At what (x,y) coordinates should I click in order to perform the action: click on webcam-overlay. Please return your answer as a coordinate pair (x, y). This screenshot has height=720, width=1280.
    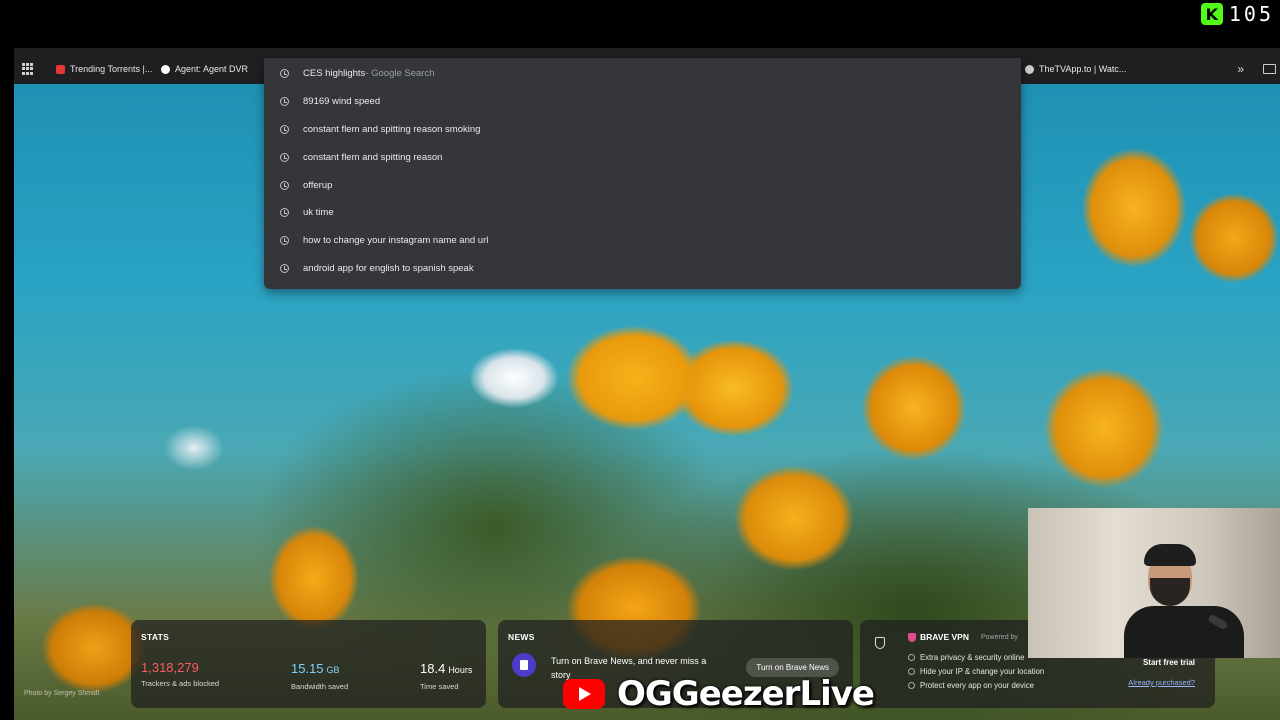
    Looking at the image, I should click on (1154, 583).